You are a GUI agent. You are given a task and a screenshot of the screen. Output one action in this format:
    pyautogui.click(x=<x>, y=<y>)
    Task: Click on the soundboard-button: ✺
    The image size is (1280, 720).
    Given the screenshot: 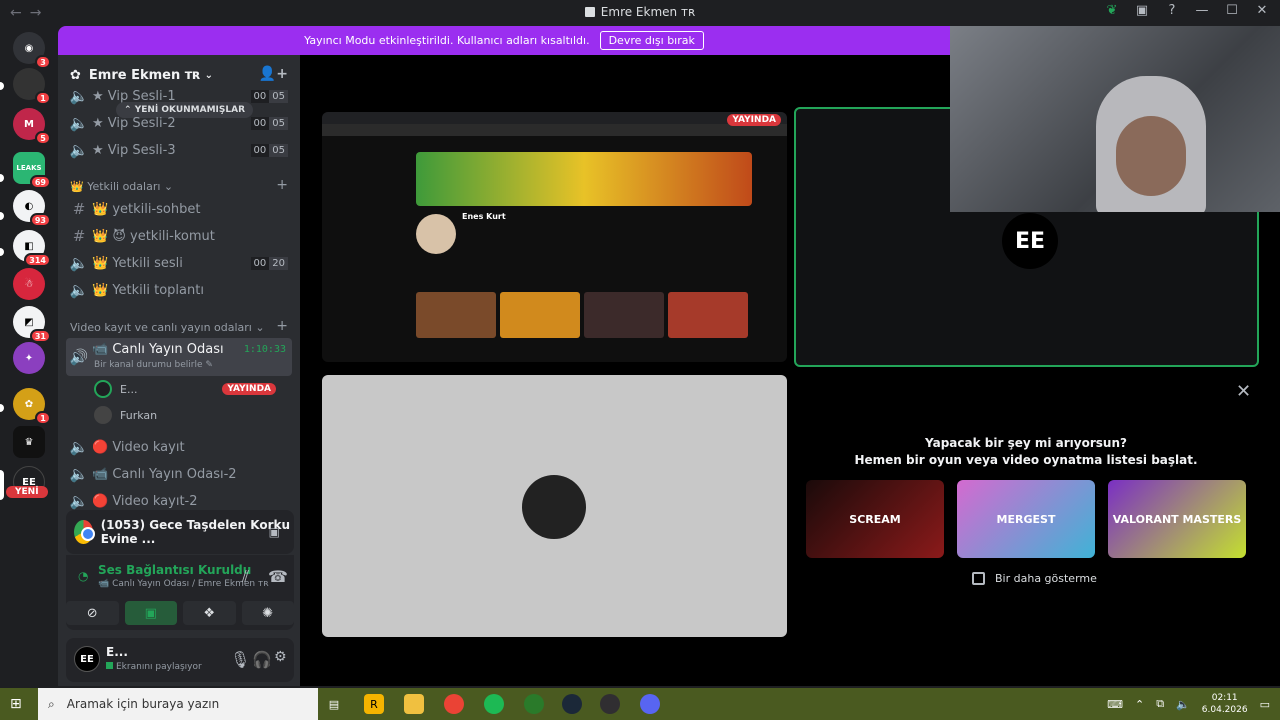 What is the action you would take?
    pyautogui.click(x=267, y=613)
    